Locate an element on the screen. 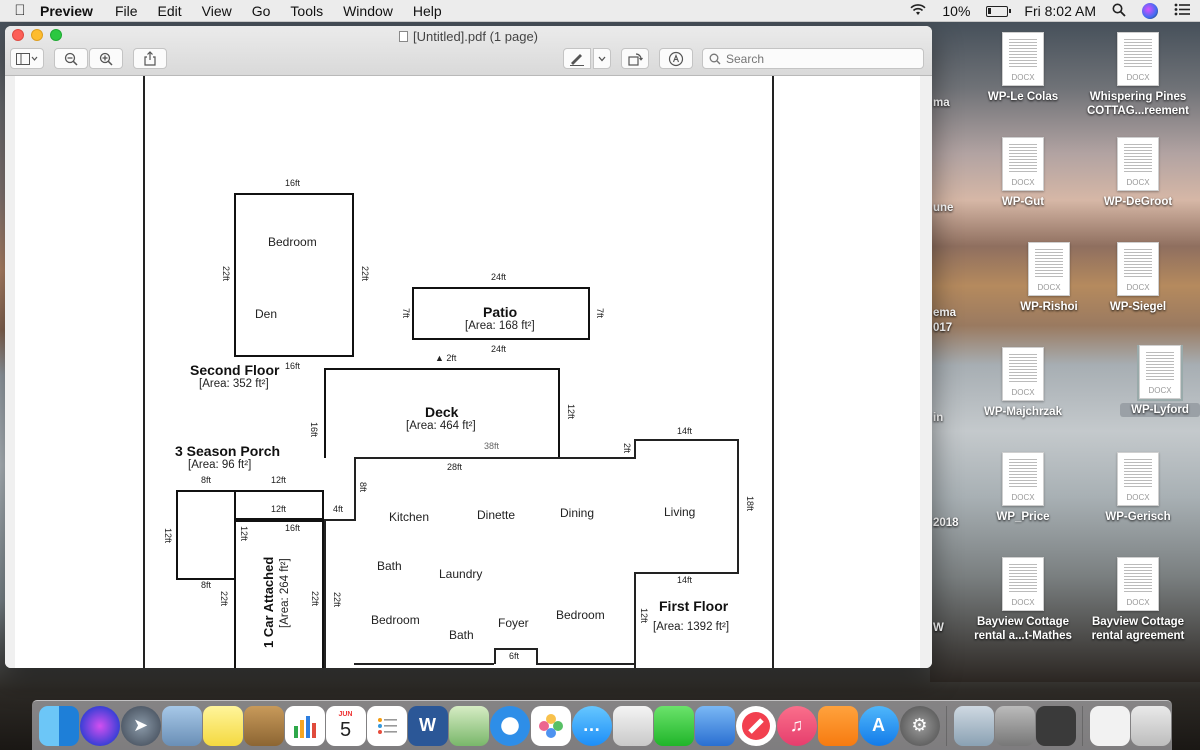 This screenshot has height=750, width=1200. desktop-file-icon: DOCX Bayview Cottage rental a...t-Mathes is located at coordinates (1023, 600).